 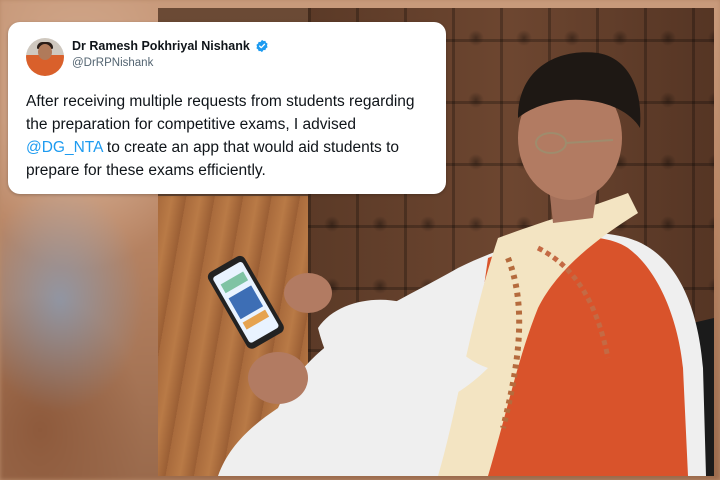 What do you see at coordinates (161, 46) in the screenshot?
I see `author-name: Dr Ramesh Pokhriyal Nishank` at bounding box center [161, 46].